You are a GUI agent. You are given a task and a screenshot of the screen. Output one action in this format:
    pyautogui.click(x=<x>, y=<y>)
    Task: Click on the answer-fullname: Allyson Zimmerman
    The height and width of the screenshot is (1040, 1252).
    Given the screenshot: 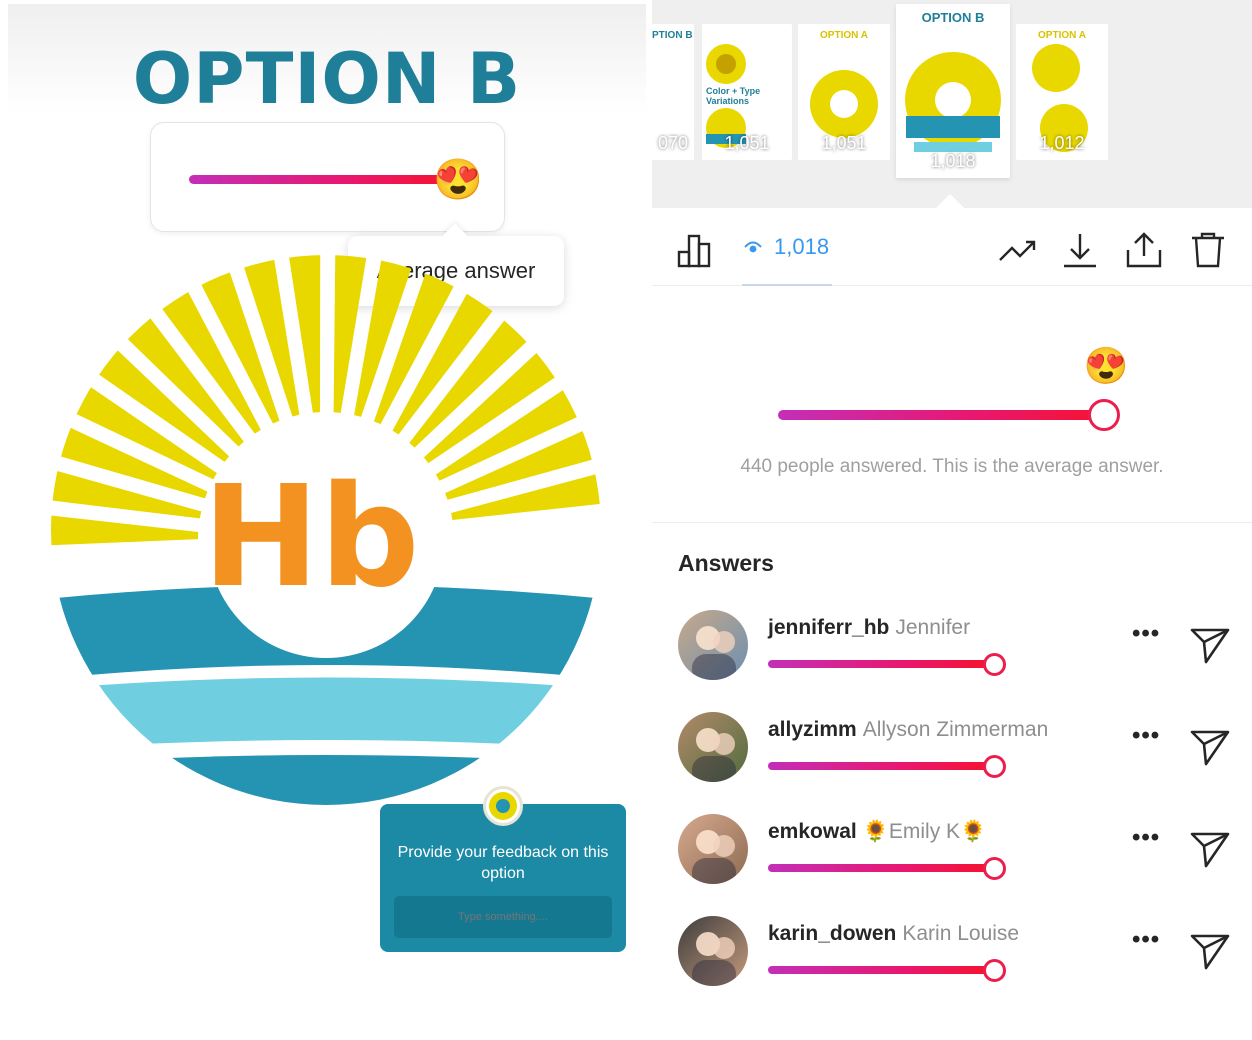 What is the action you would take?
    pyautogui.click(x=955, y=729)
    